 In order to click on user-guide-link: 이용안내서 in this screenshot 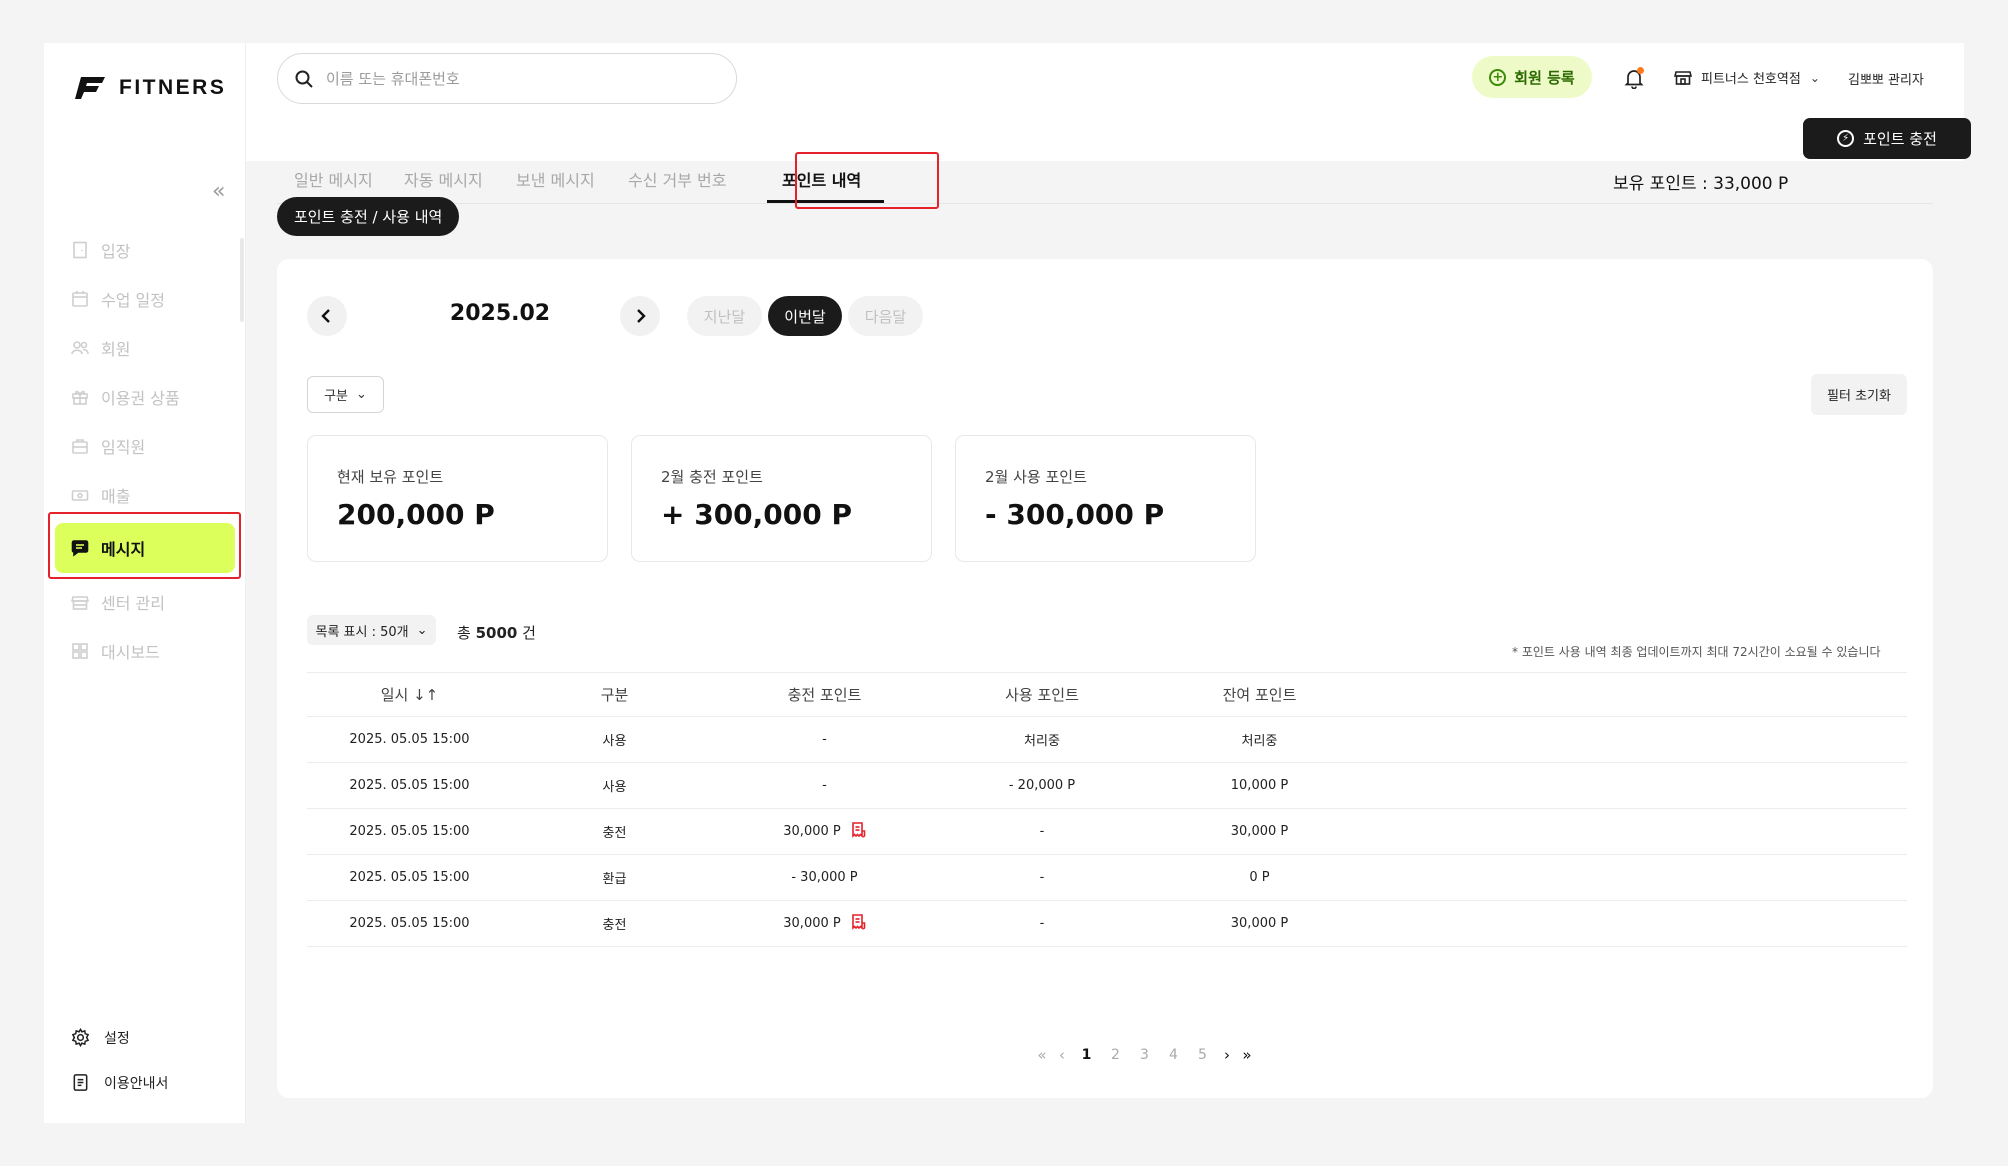, I will do `click(119, 1082)`.